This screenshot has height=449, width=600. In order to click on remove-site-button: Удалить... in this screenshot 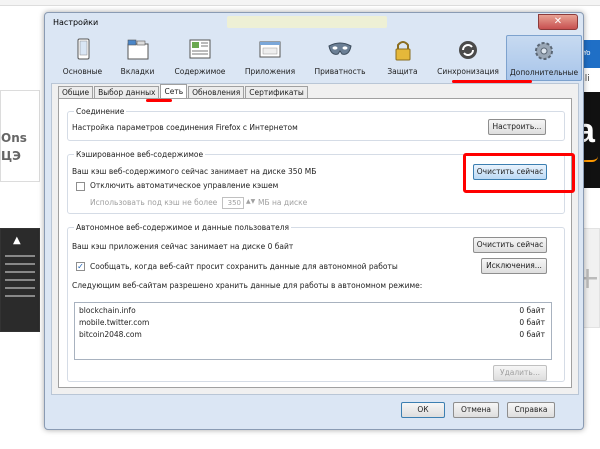, I will do `click(520, 373)`.